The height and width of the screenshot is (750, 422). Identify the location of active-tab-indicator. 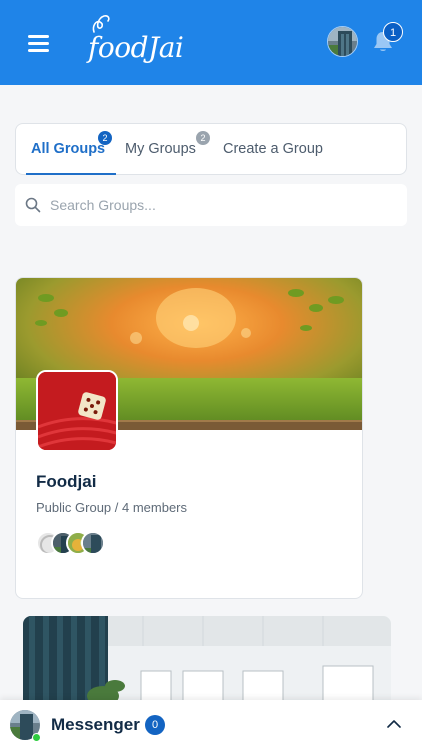
(71, 174).